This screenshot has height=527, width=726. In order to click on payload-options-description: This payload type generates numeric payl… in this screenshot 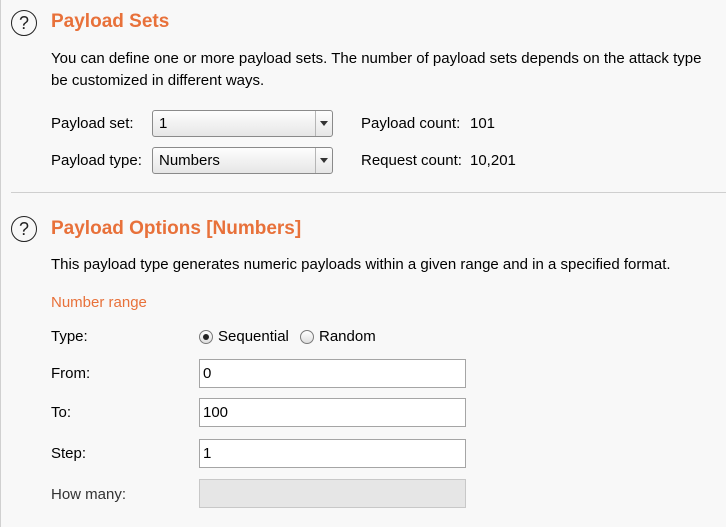, I will do `click(361, 264)`.